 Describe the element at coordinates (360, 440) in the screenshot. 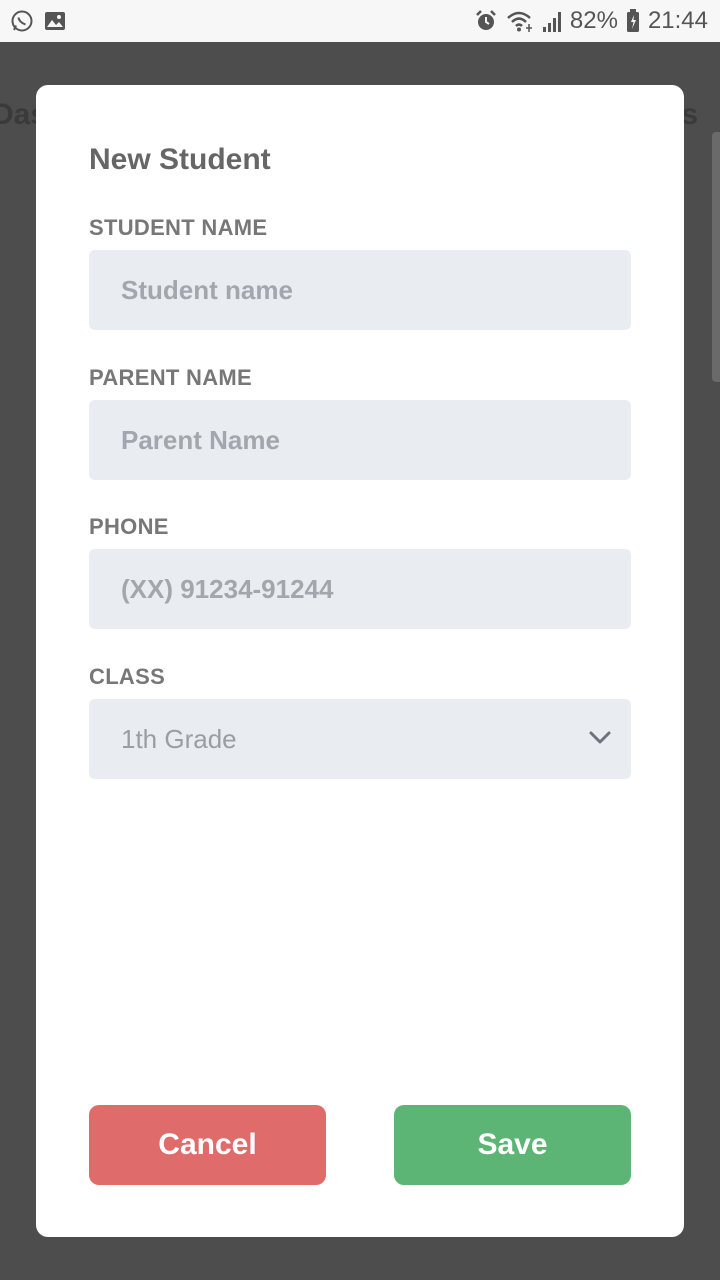

I see `parent-name-input` at that location.